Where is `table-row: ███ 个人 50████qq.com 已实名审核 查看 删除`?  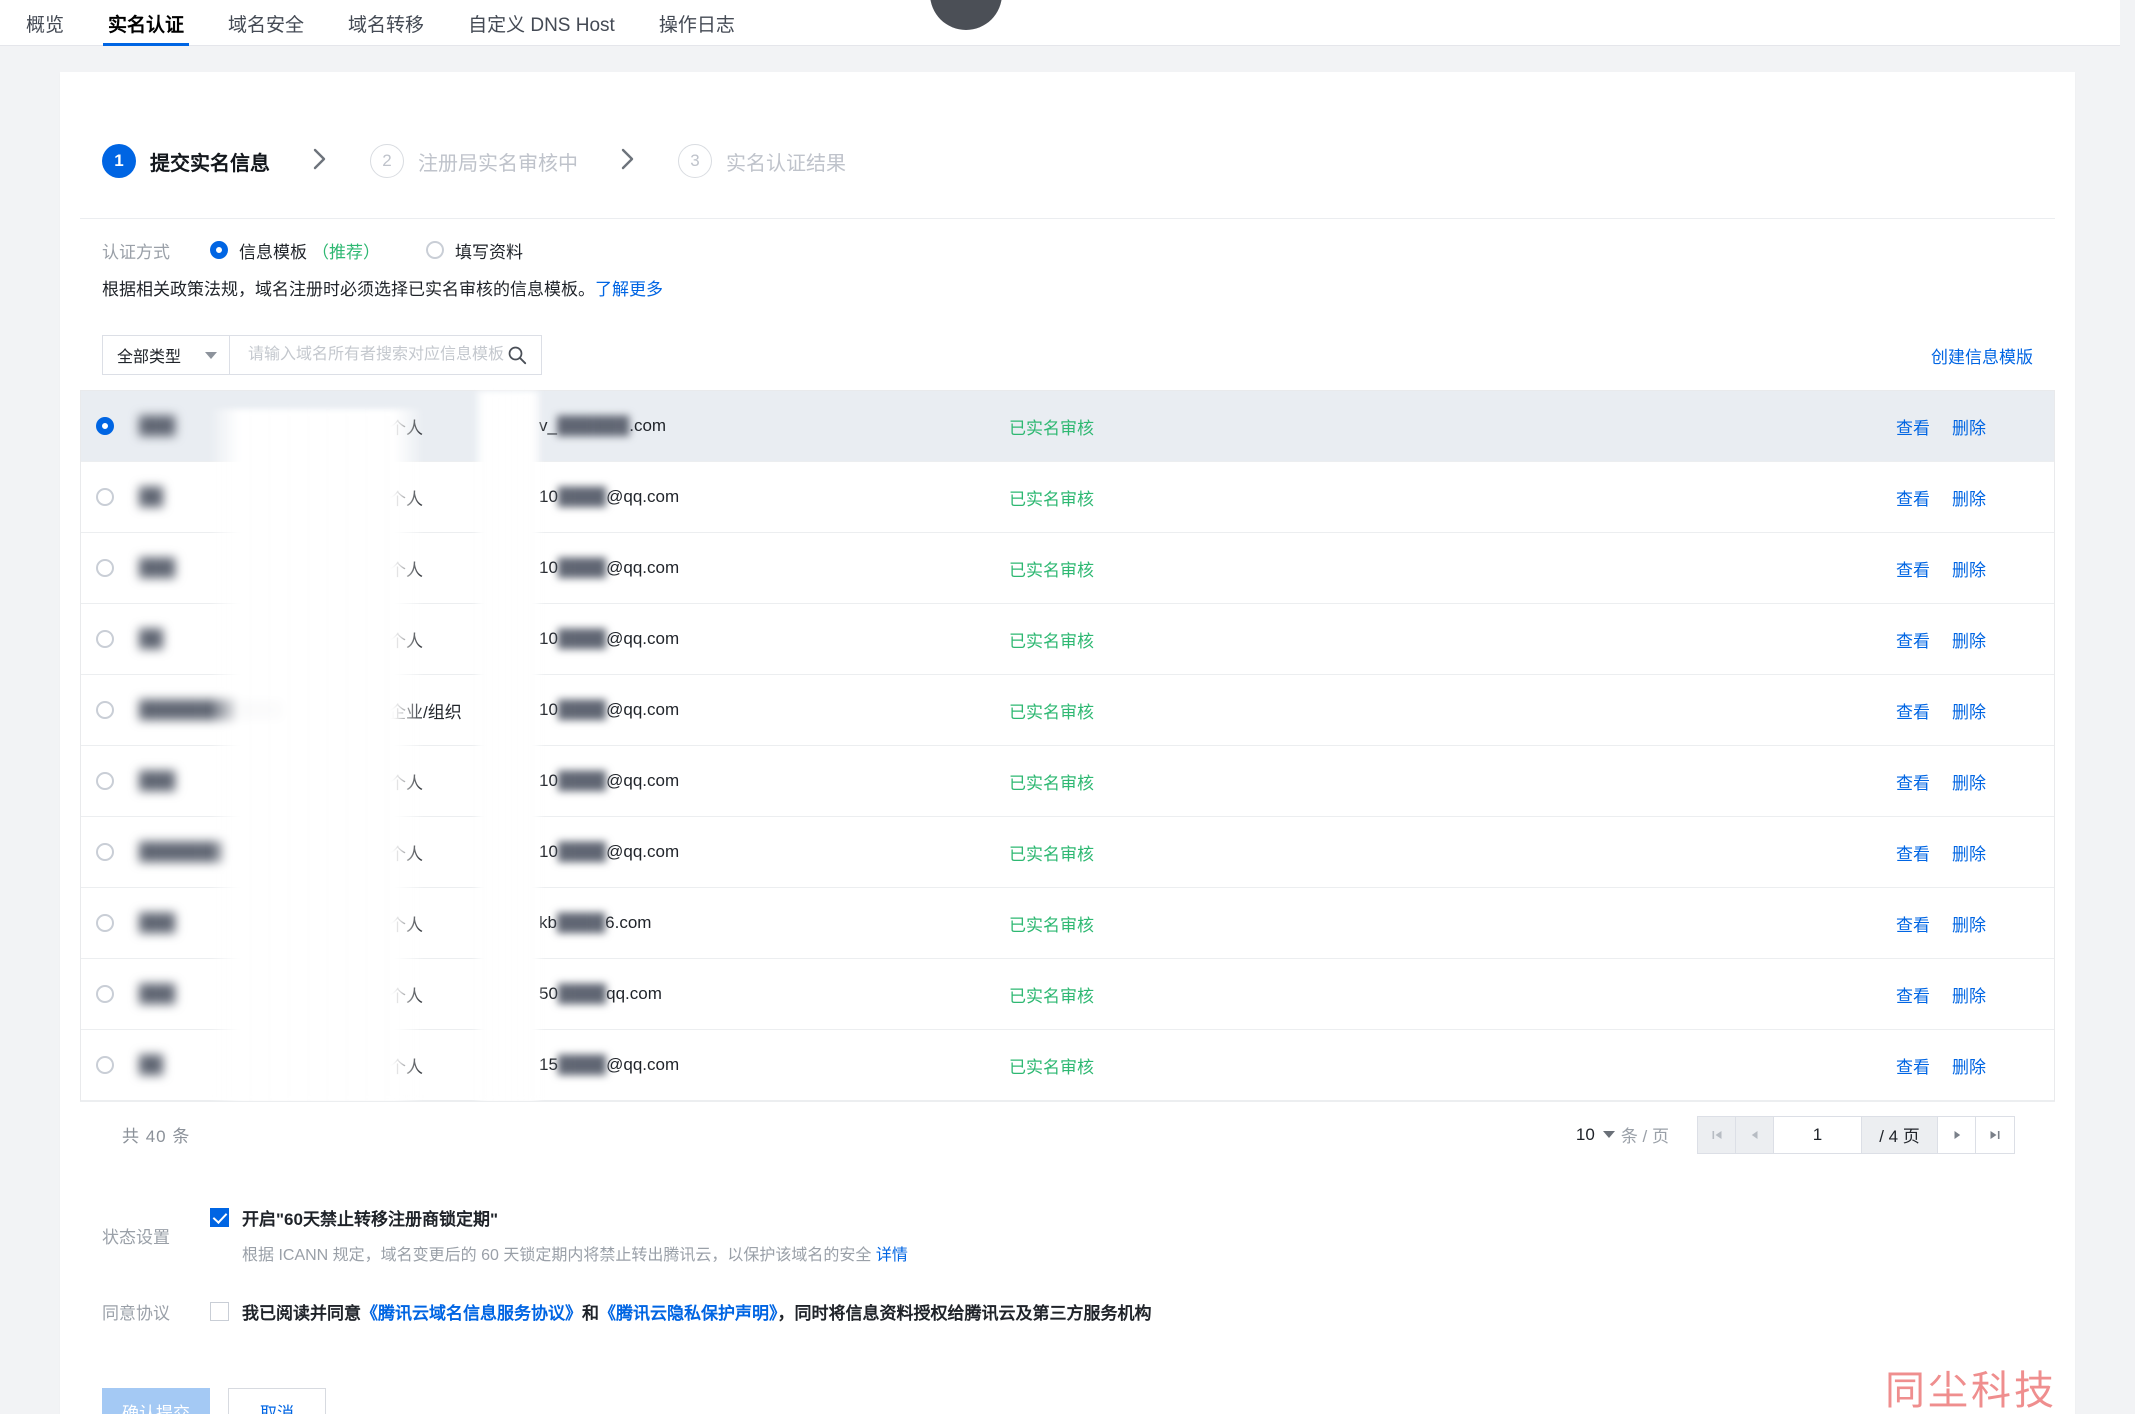
table-row: ███ 个人 50████qq.com 已实名审核 查看 删除 is located at coordinates (1067, 994).